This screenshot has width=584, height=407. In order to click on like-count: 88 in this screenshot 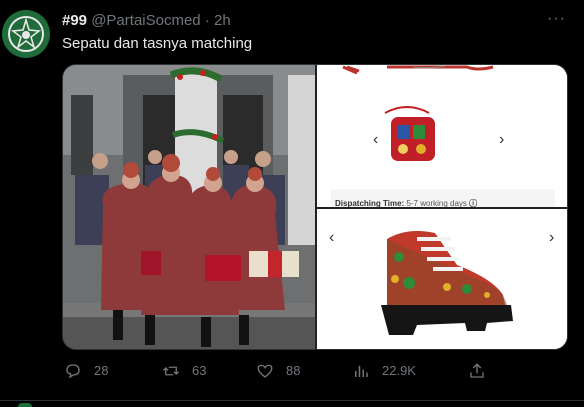, I will do `click(293, 370)`.